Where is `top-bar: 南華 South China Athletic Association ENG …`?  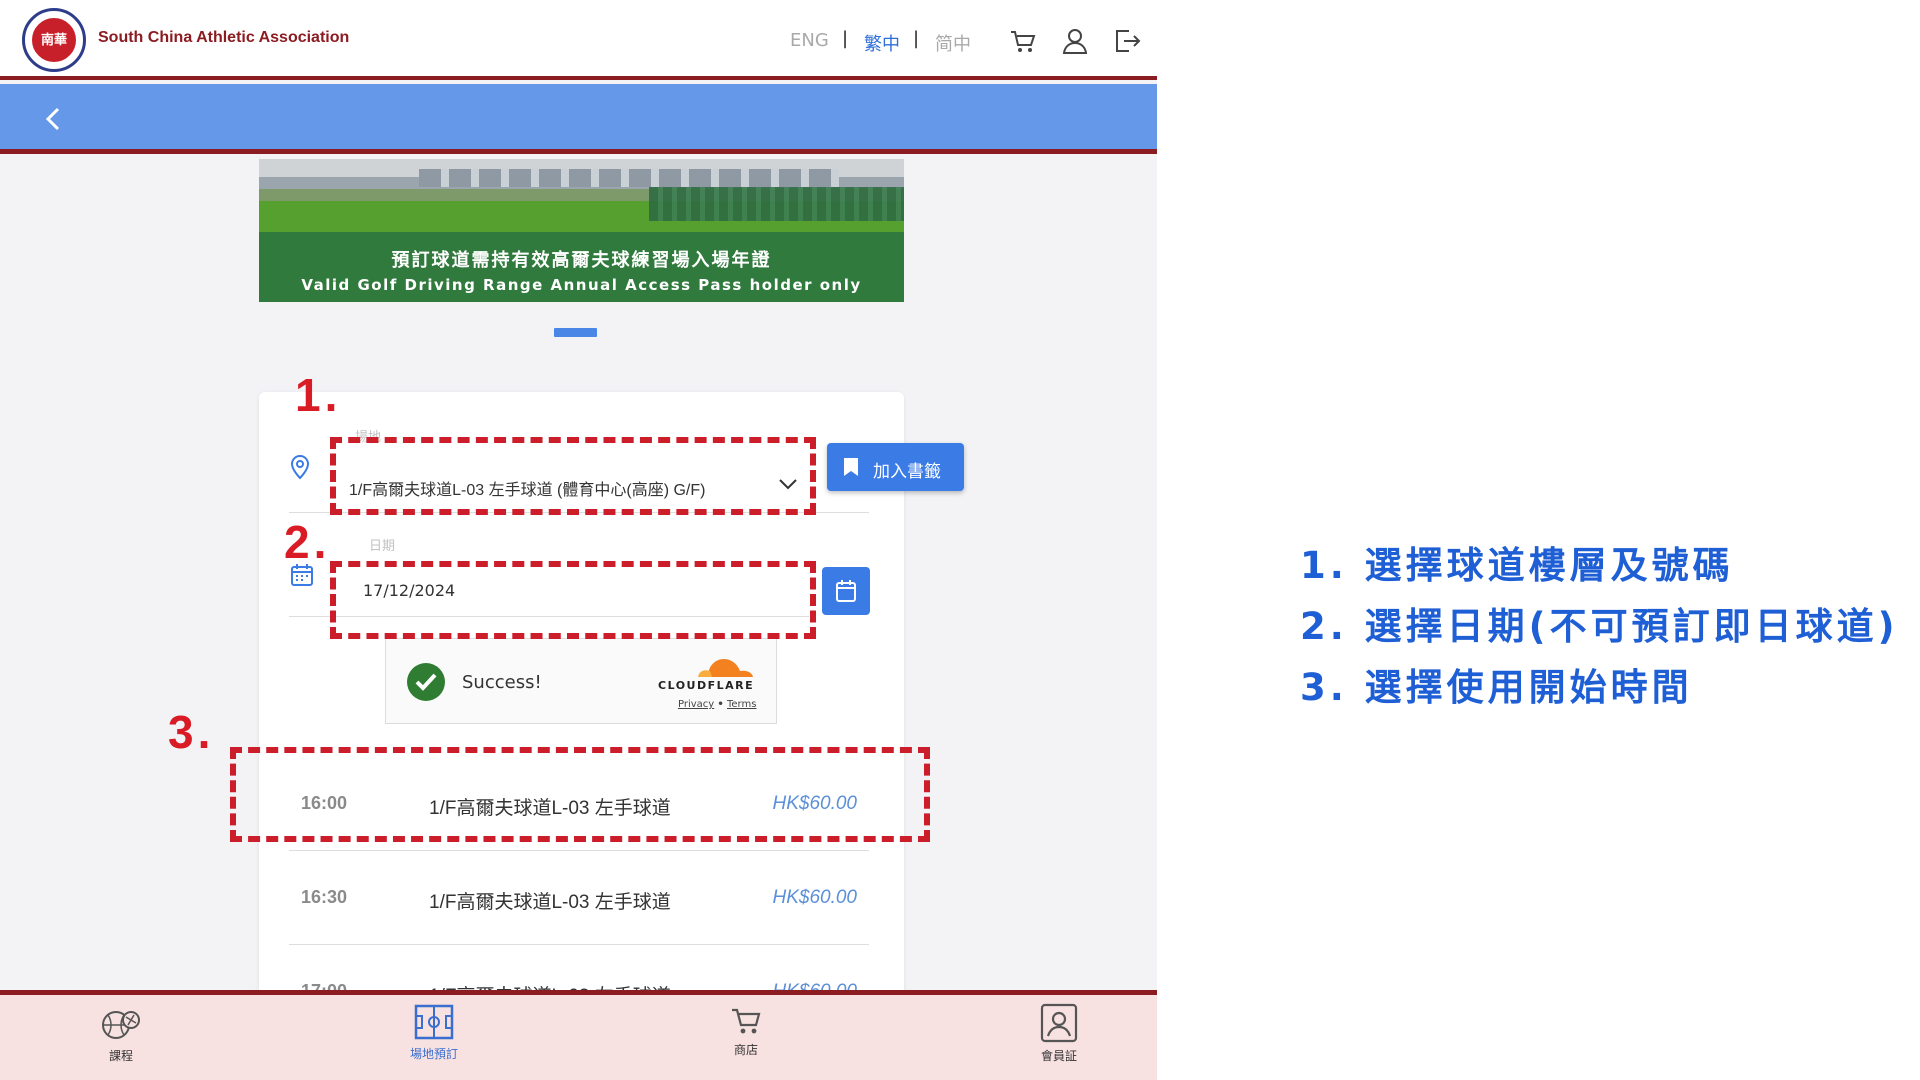 top-bar: 南華 South China Athletic Association ENG … is located at coordinates (578, 40).